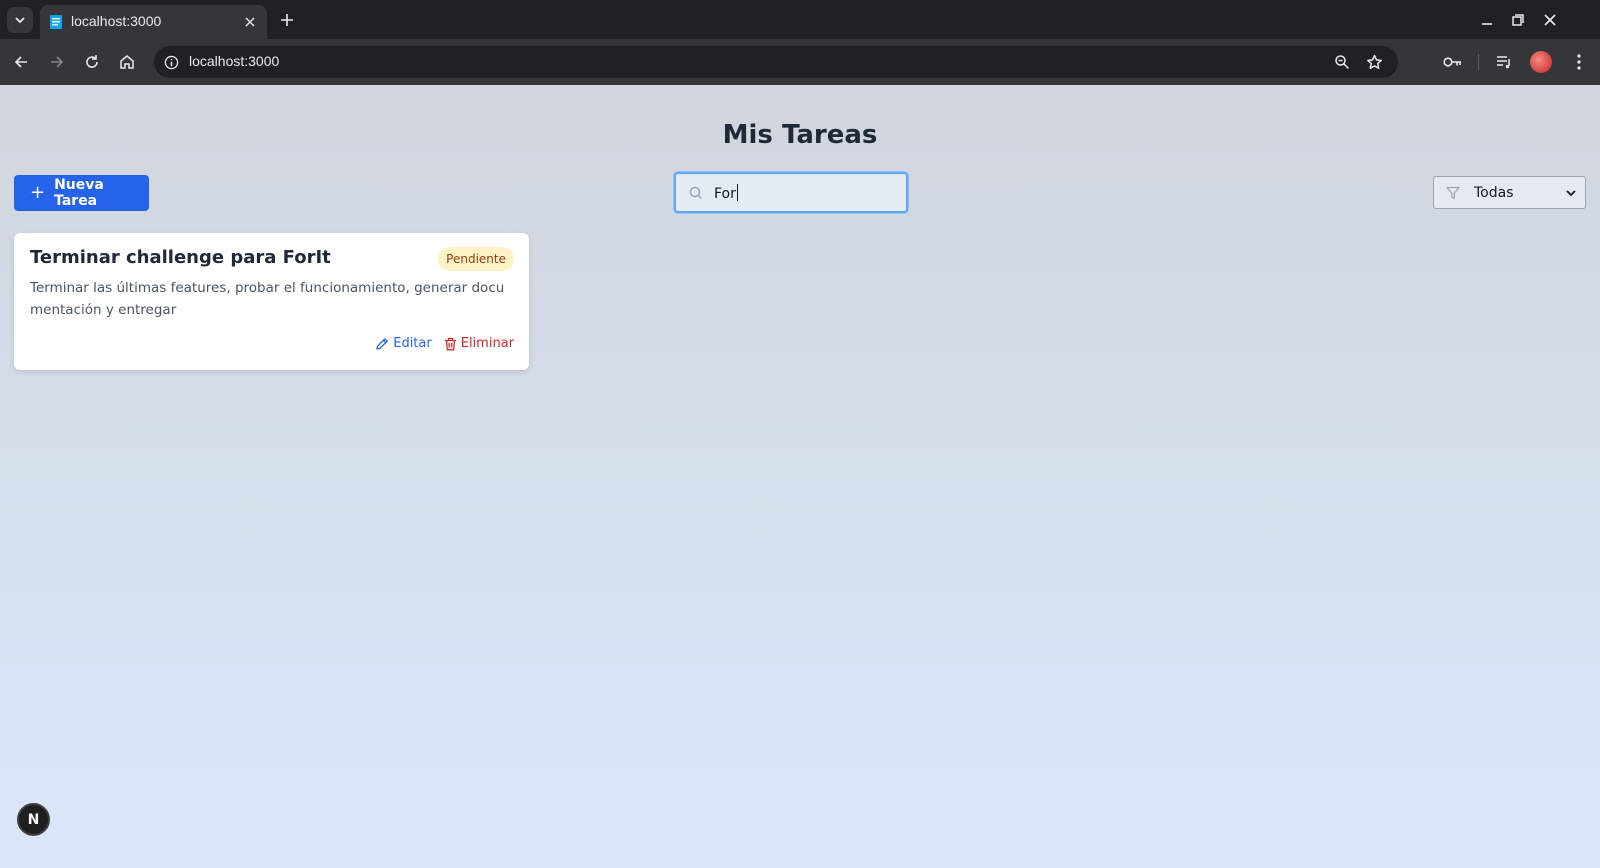  What do you see at coordinates (1453, 193) in the screenshot?
I see `filter-icon` at bounding box center [1453, 193].